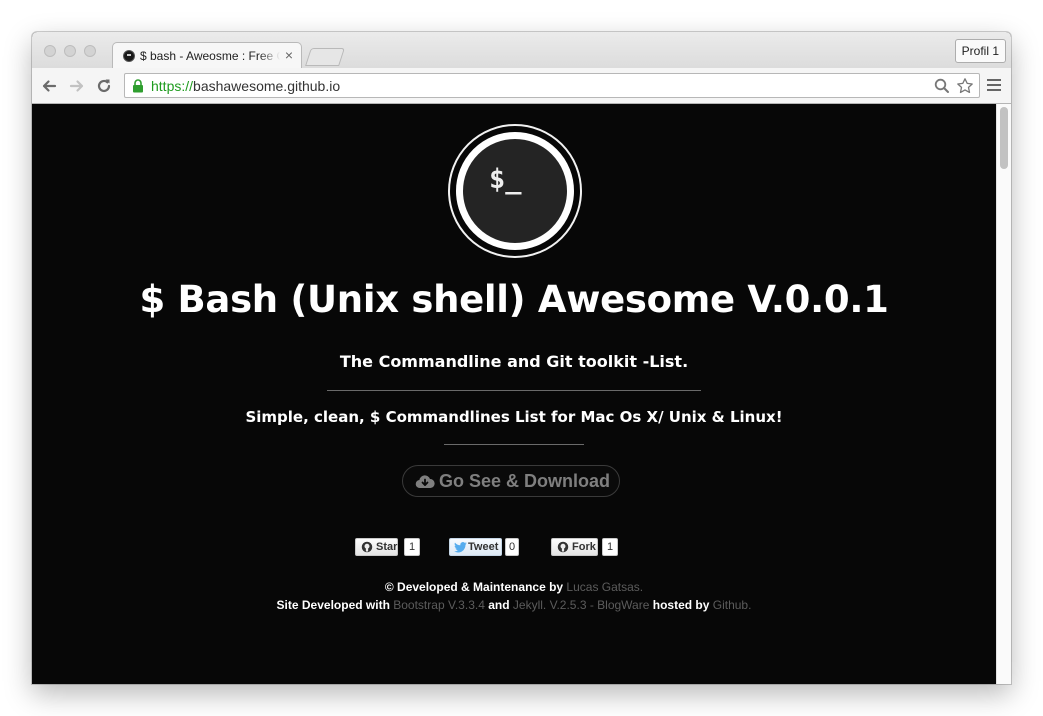 The width and height of the screenshot is (1043, 716). Describe the element at coordinates (425, 482) in the screenshot. I see `cloud-download-icon` at that location.